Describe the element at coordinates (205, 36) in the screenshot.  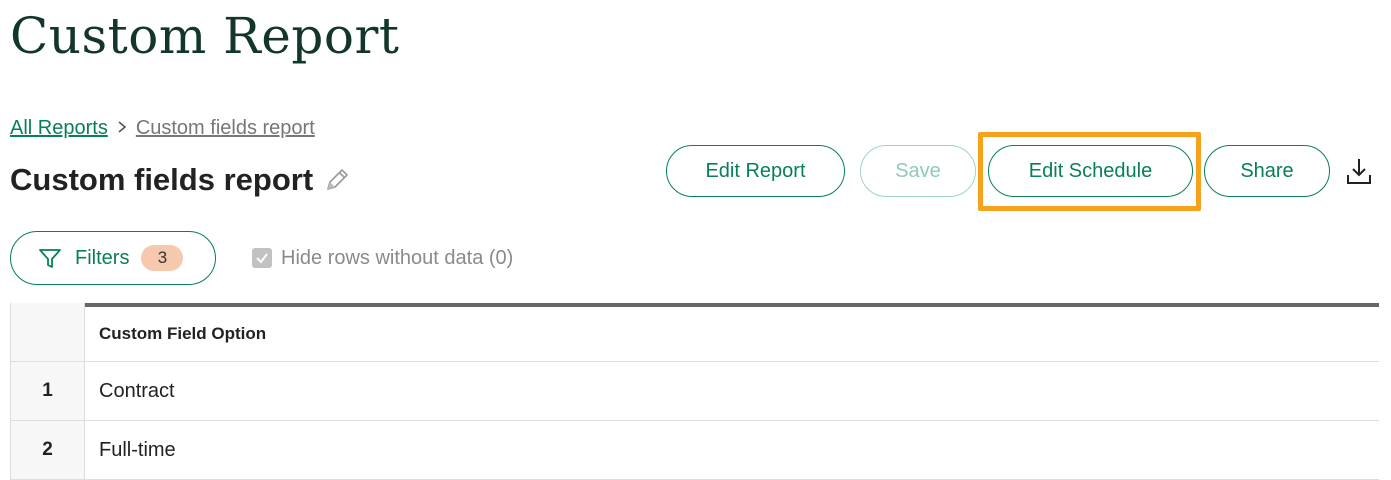
I see `page-title: Custom Report` at that location.